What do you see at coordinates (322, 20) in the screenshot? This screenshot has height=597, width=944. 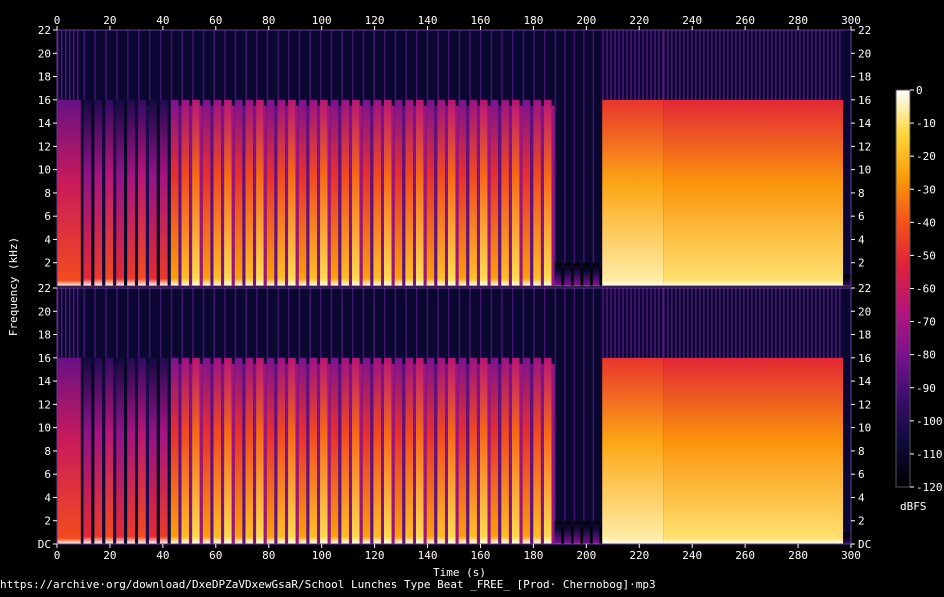 I see `x-tick-label: 100` at bounding box center [322, 20].